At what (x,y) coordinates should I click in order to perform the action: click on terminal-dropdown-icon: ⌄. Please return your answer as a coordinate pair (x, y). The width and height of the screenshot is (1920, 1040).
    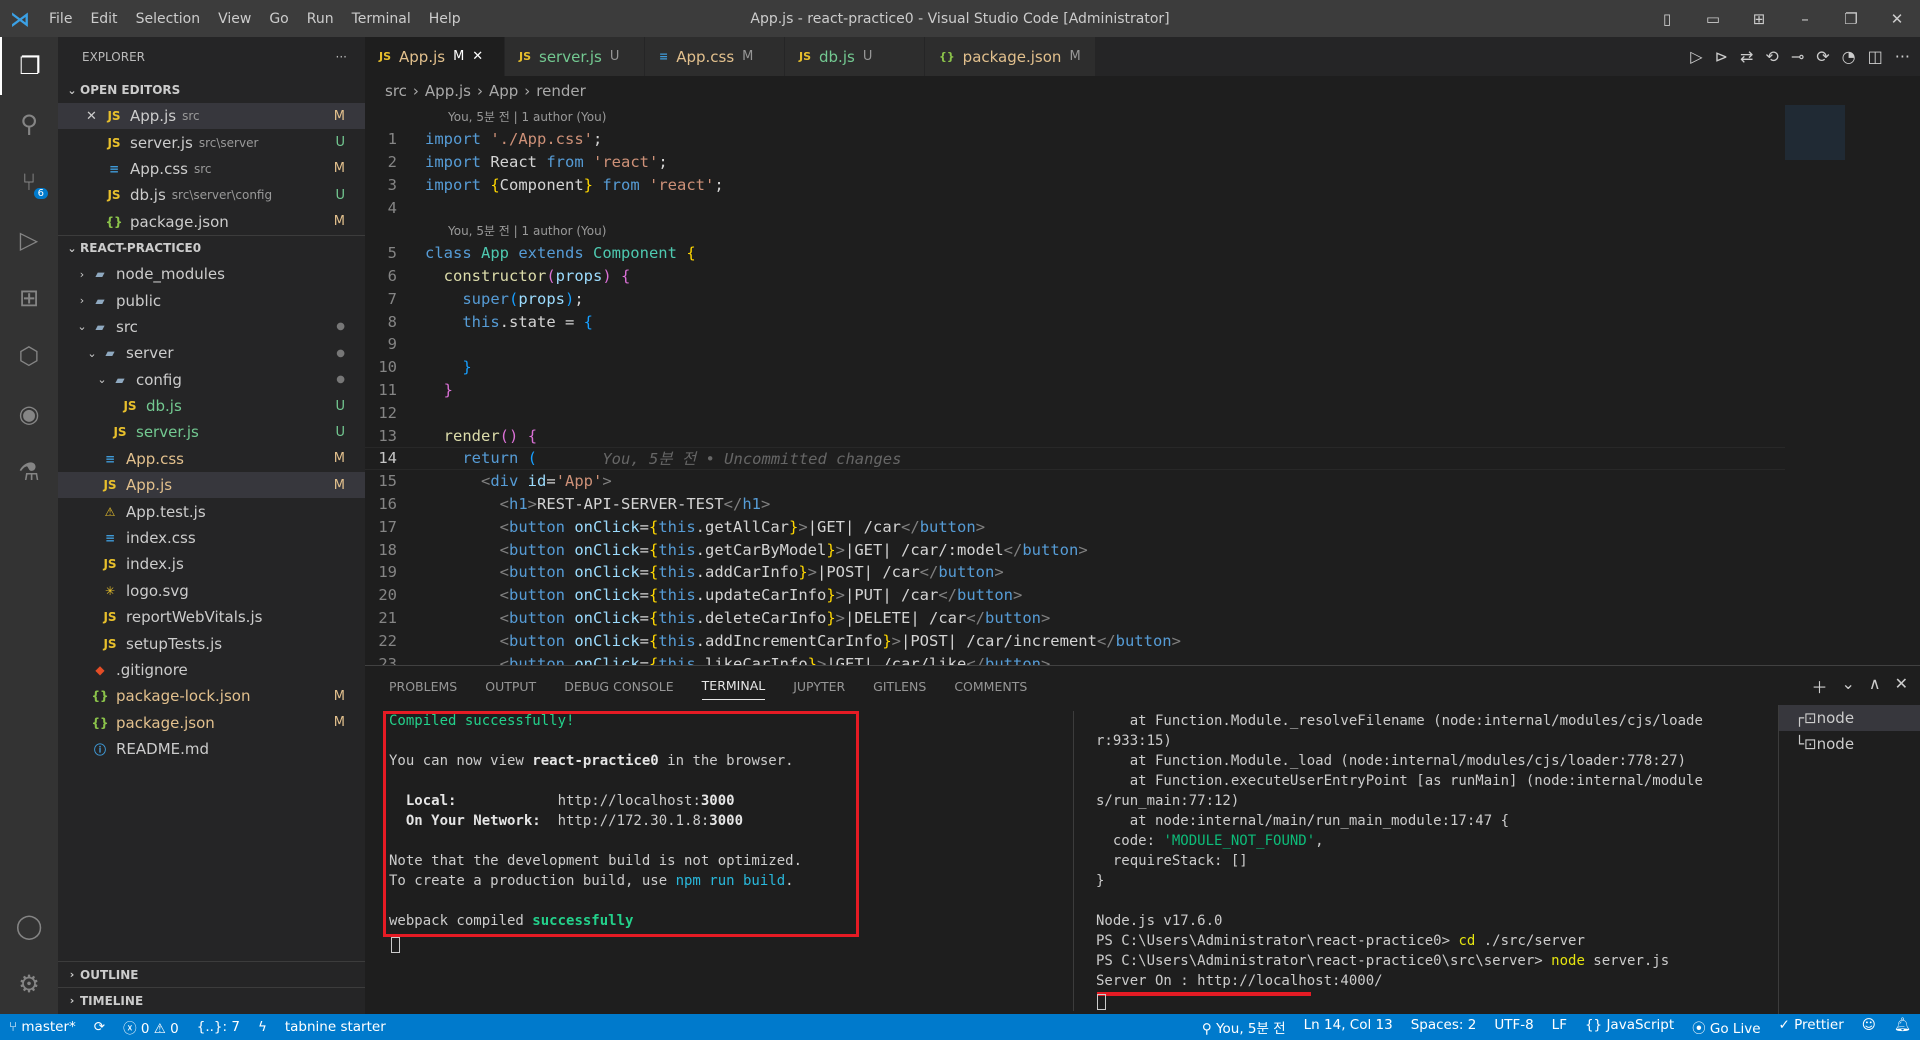
    Looking at the image, I should click on (1847, 686).